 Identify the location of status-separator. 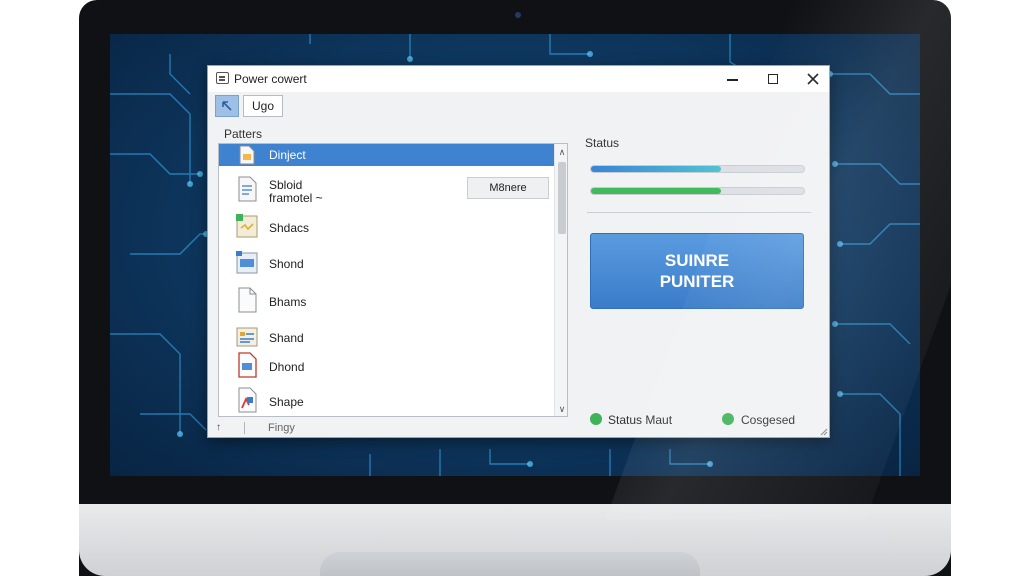
(244, 428).